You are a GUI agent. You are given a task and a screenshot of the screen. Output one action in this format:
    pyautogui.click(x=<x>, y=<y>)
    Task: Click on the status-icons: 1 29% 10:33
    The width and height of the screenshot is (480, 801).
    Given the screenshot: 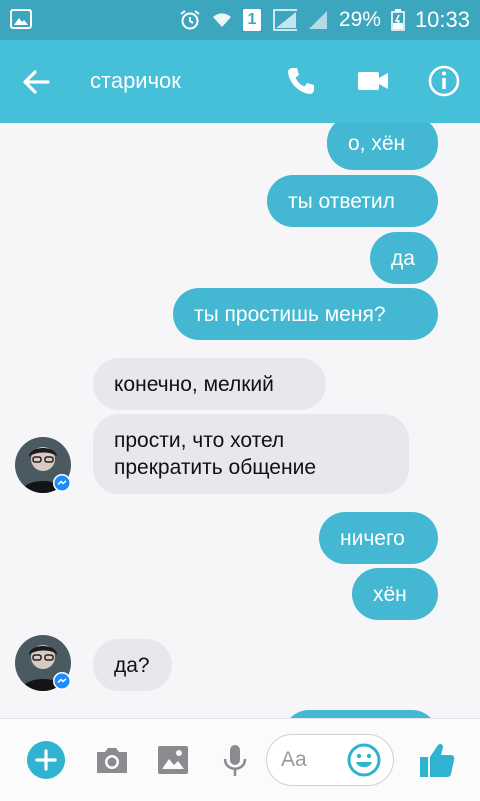 What is the action you would take?
    pyautogui.click(x=324, y=20)
    